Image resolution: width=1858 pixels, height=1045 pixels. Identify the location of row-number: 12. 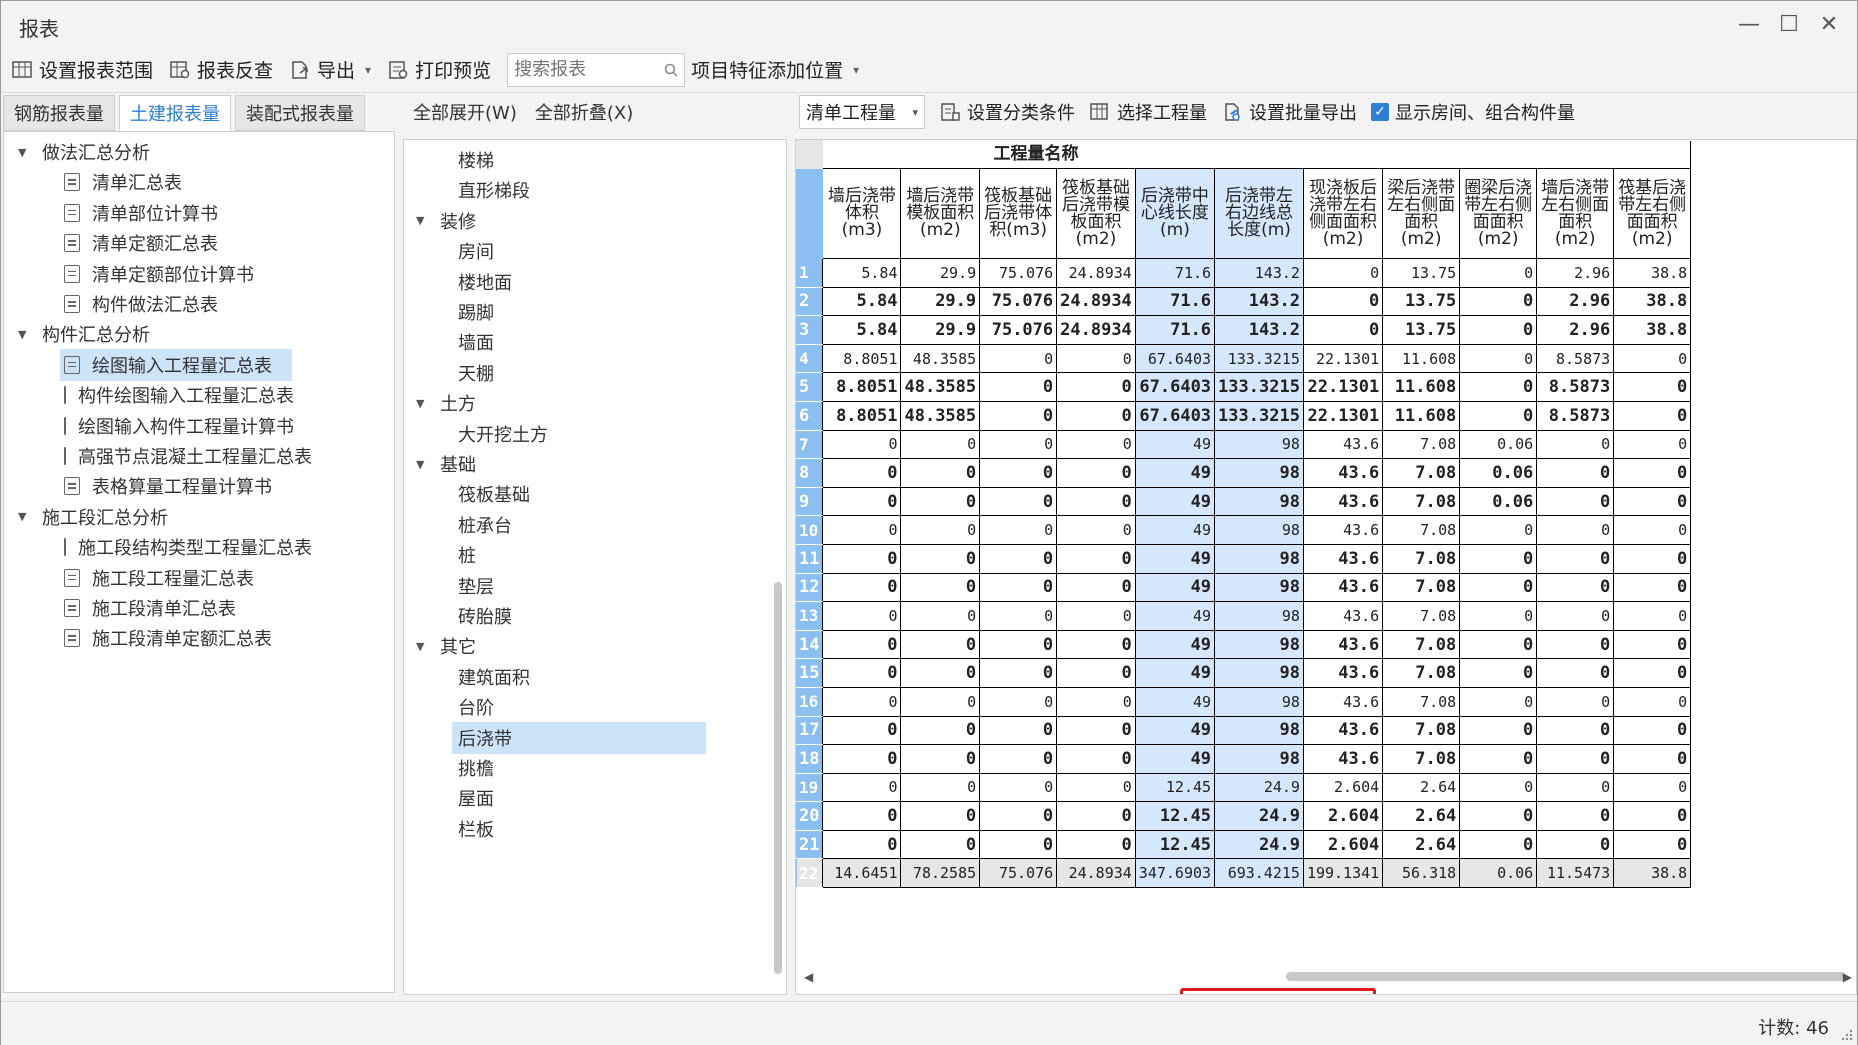
(810, 587).